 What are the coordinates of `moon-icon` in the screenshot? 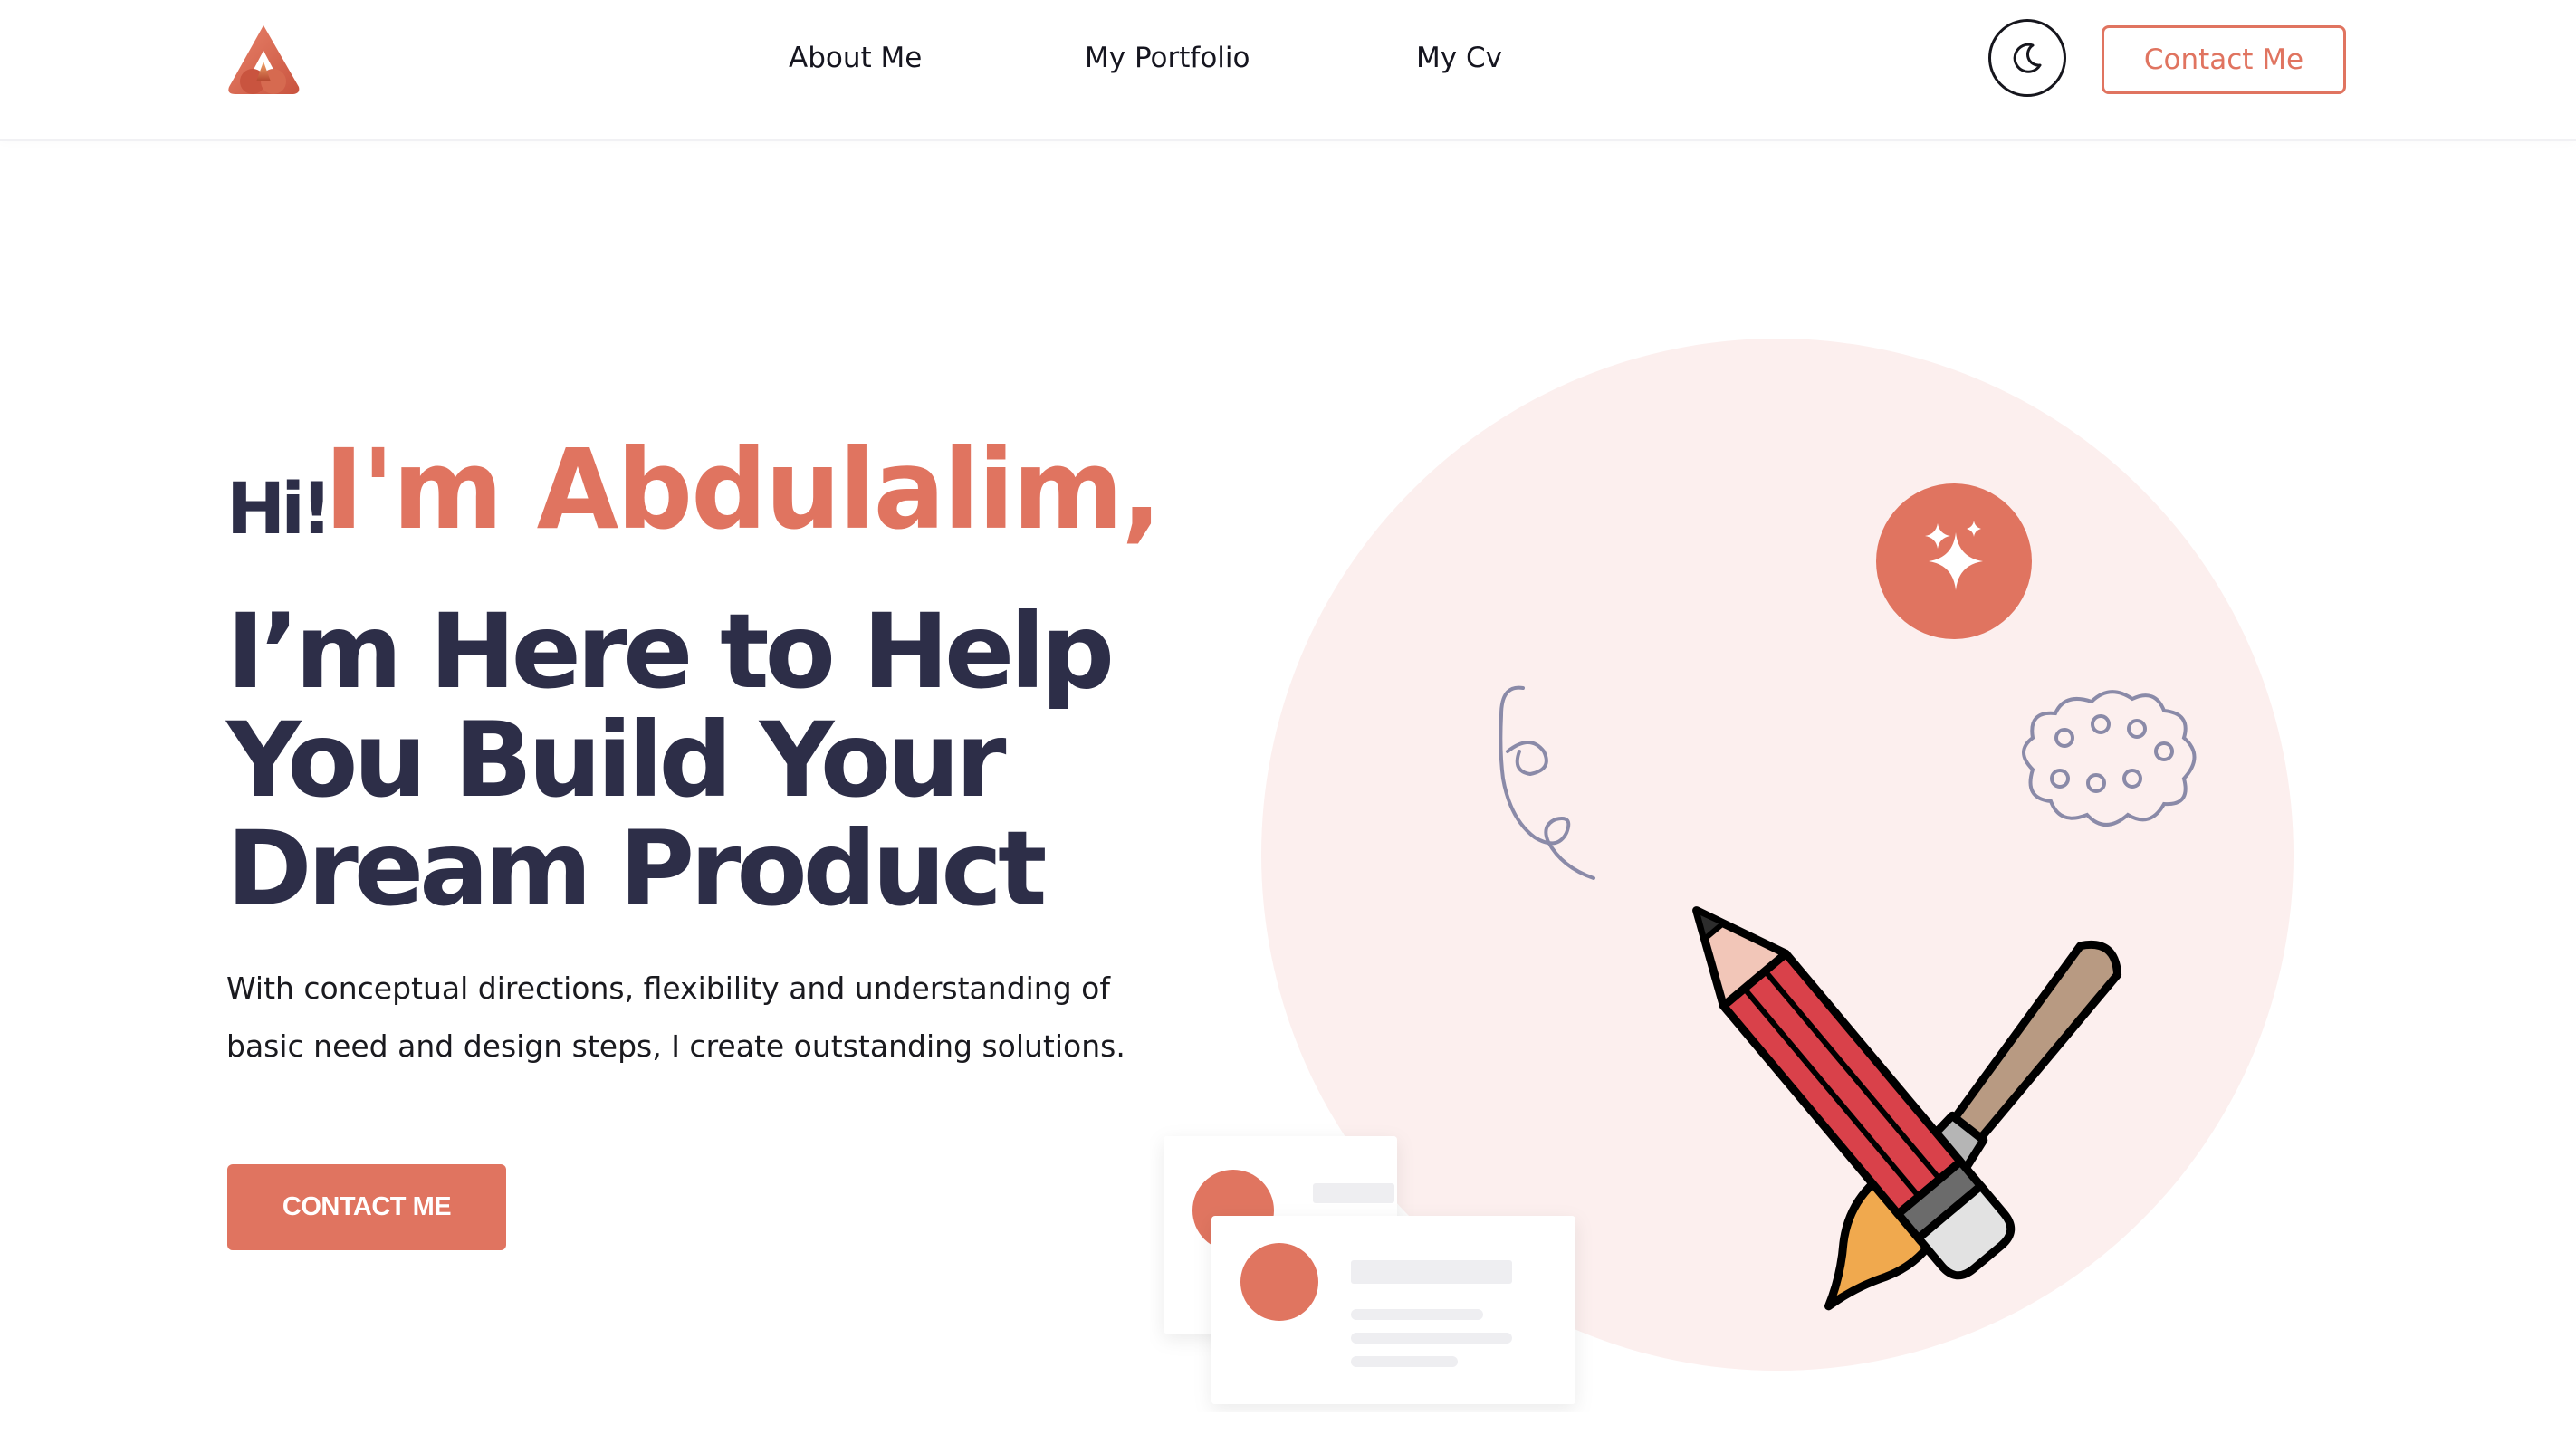 It's located at (2027, 58).